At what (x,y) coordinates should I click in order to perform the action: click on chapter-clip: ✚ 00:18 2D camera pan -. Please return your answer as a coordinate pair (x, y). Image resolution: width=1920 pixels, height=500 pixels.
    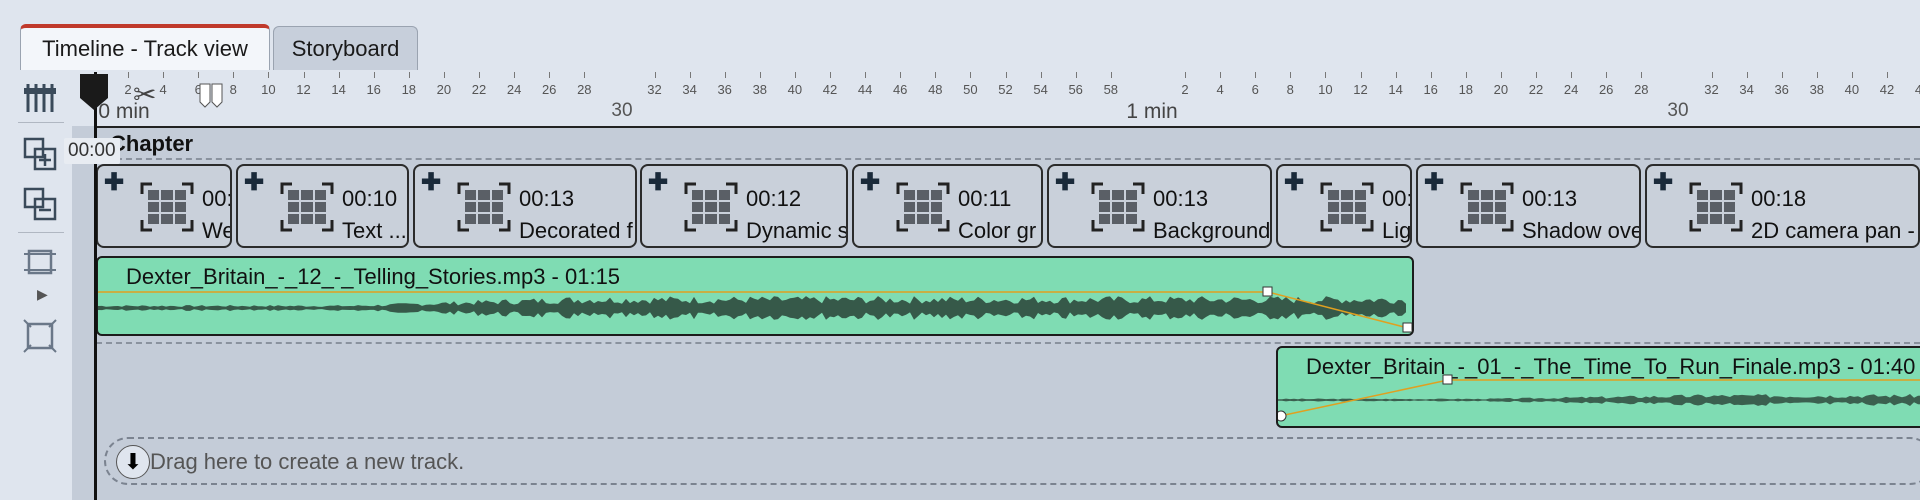
    Looking at the image, I should click on (1782, 206).